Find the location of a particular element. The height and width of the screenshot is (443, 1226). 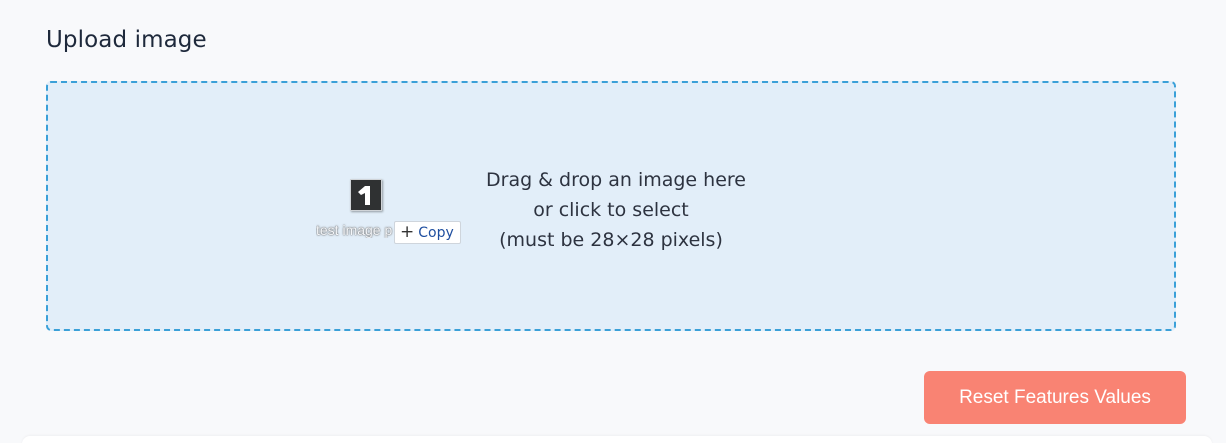

dropzone-line-3: (must be 28×28 pixels) is located at coordinates (611, 240).